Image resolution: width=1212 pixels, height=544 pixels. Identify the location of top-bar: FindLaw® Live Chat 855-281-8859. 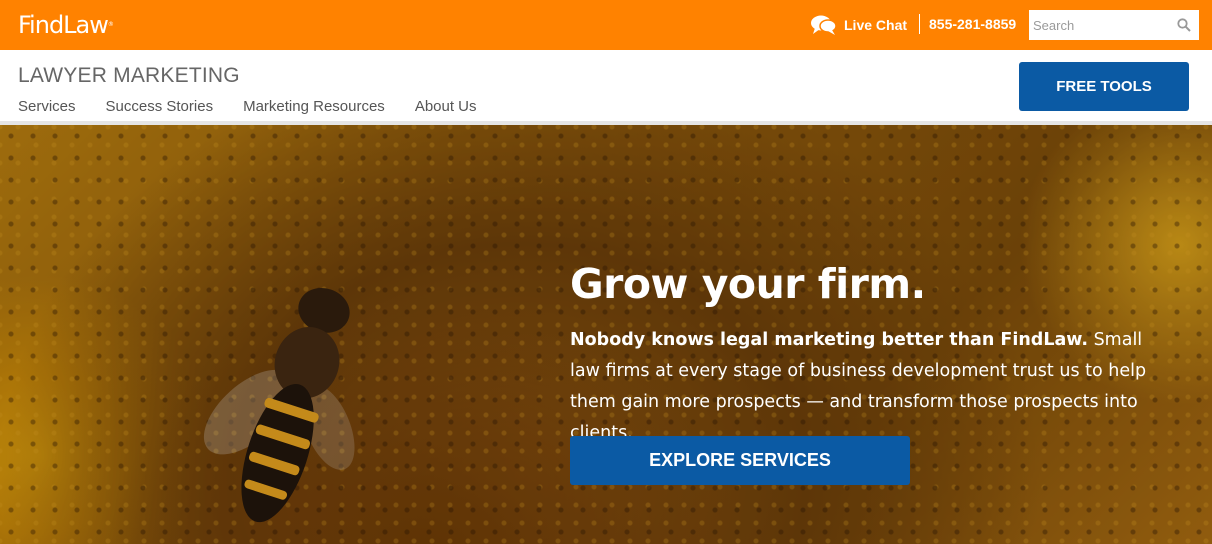
(606, 25).